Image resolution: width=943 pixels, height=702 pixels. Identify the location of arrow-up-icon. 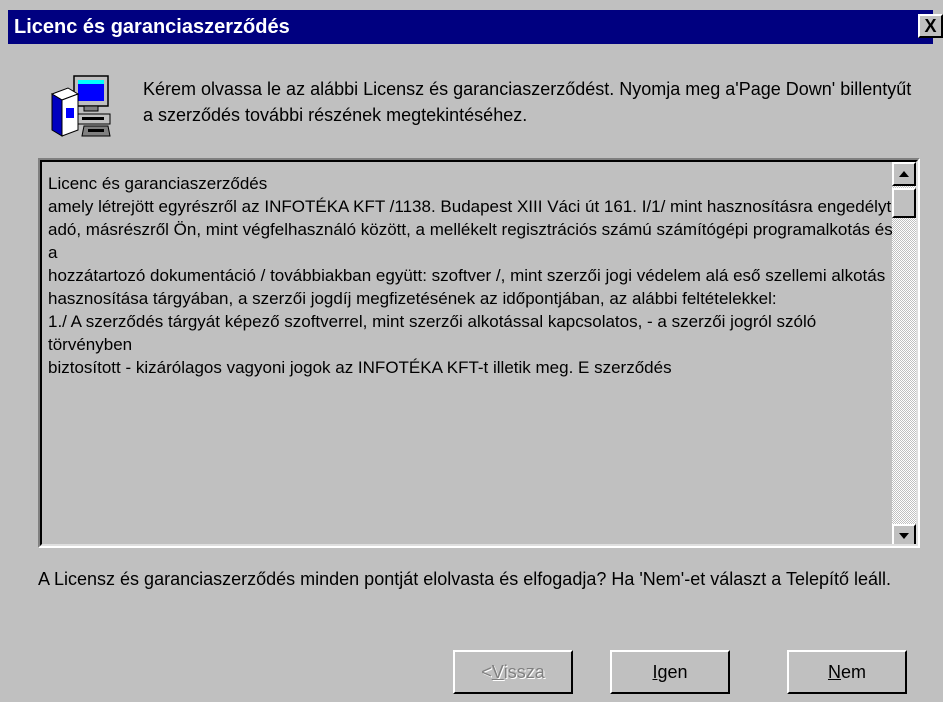
(904, 174).